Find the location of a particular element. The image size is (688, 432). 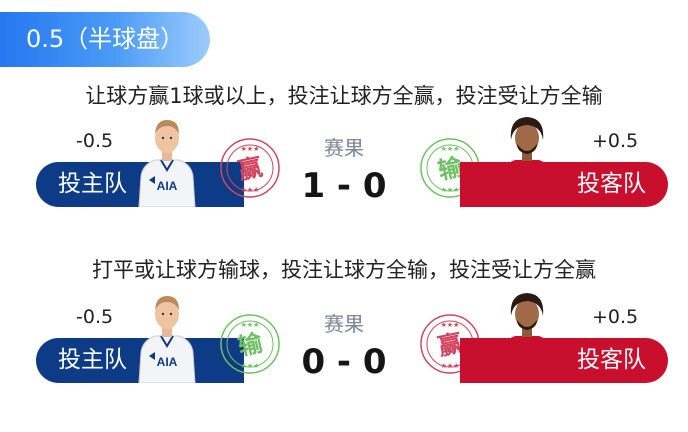

lose-stamp-icon: 输 ★★★ ★★★ is located at coordinates (250, 344).